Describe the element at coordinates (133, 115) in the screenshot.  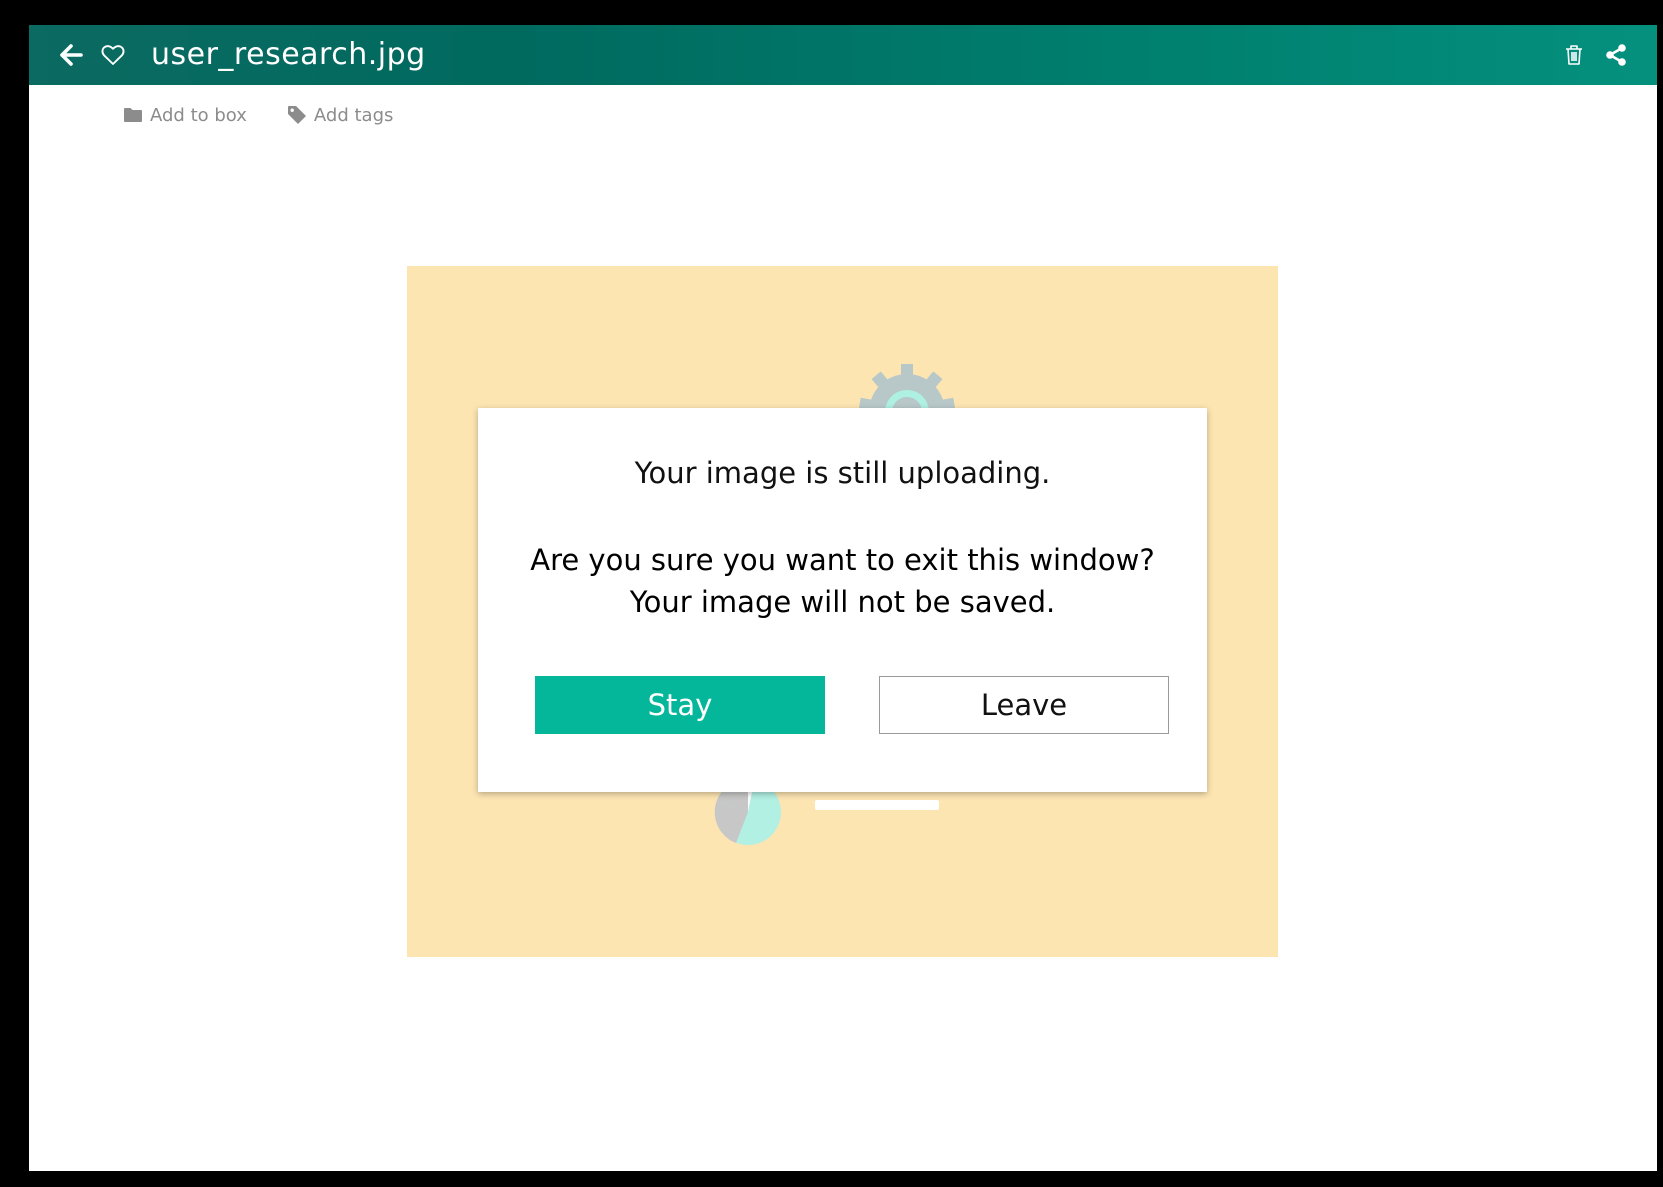
I see `folder-icon` at that location.